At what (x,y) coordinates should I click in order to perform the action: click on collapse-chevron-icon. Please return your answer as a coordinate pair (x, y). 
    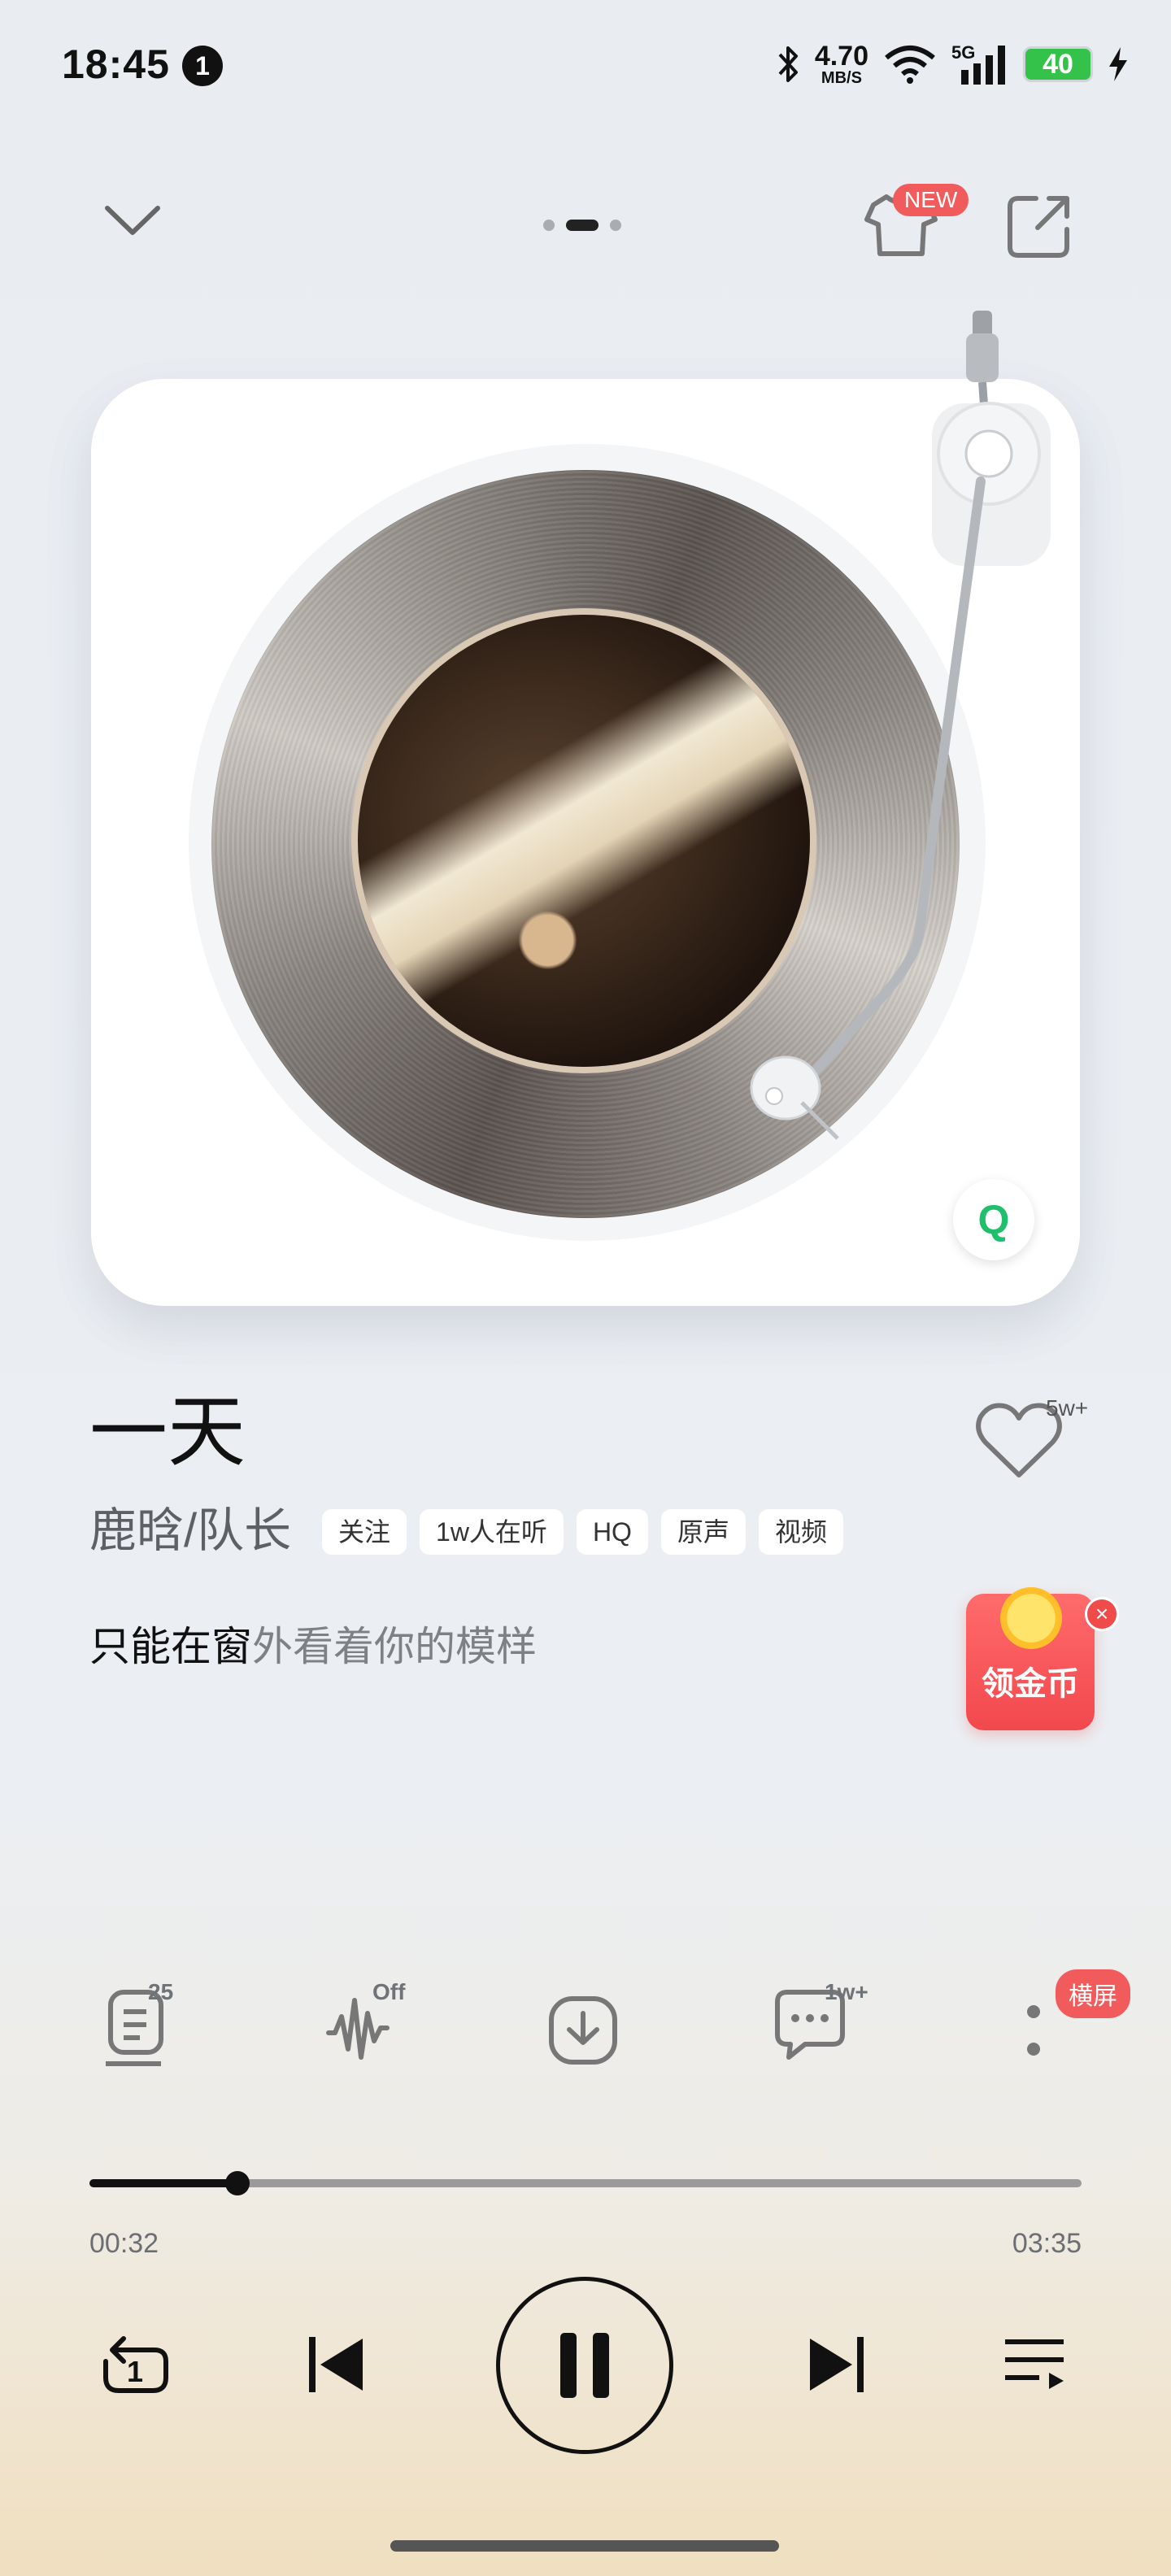
    Looking at the image, I should click on (132, 221).